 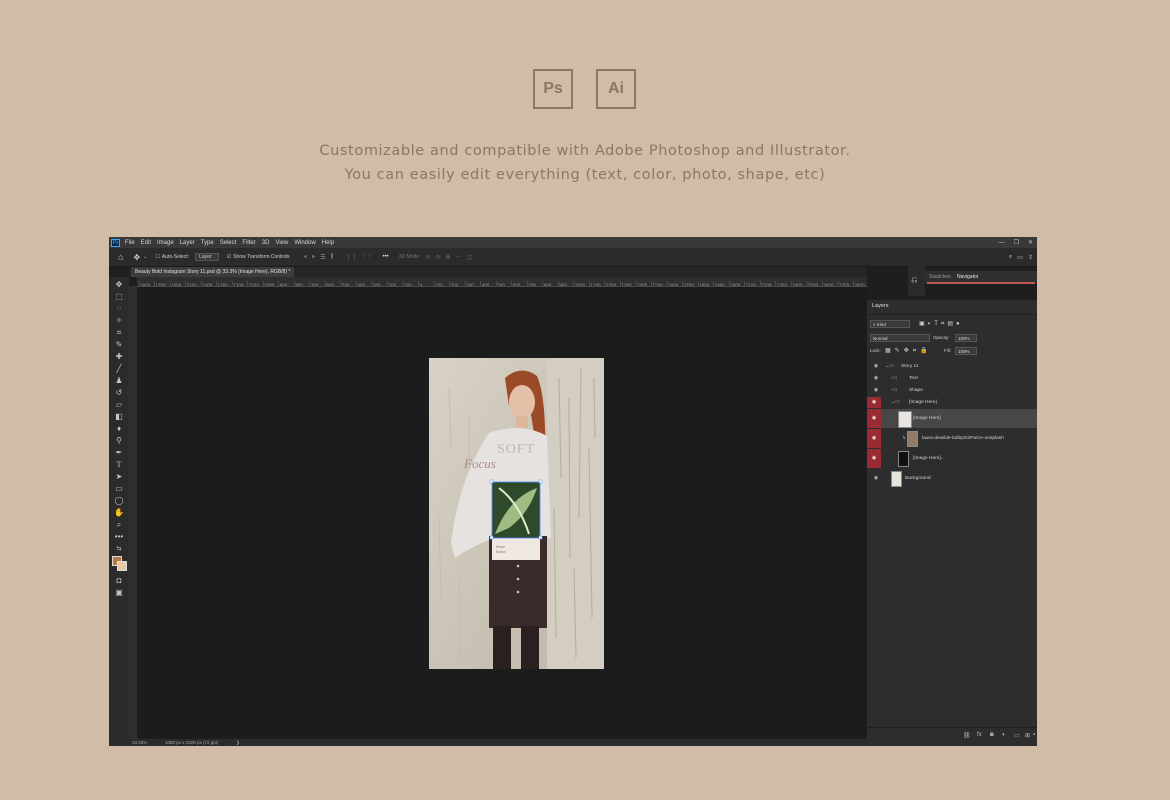 I want to click on home-icon: ⌂, so click(x=120, y=257).